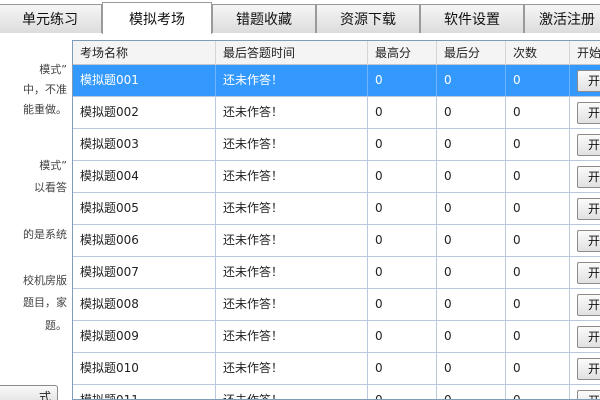 The height and width of the screenshot is (400, 600). I want to click on description-line: 的是系统, so click(45, 234).